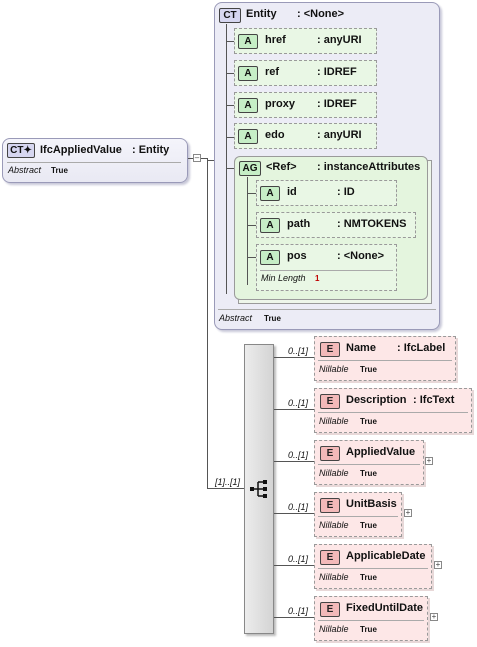  I want to click on element-label: ApplicableDate, so click(386, 556).